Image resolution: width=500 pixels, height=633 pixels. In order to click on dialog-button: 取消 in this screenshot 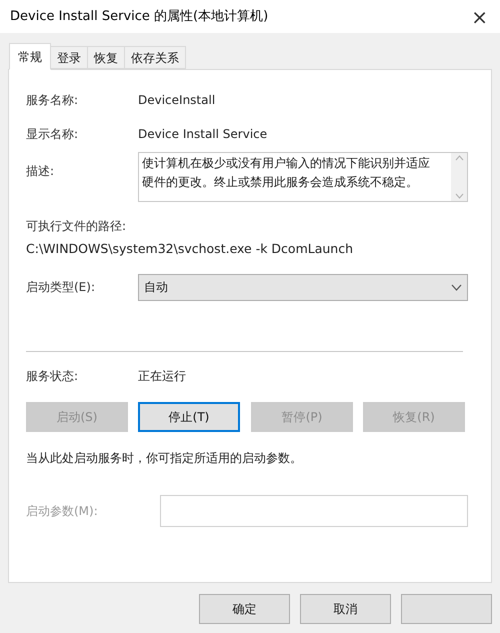, I will do `click(345, 609)`.